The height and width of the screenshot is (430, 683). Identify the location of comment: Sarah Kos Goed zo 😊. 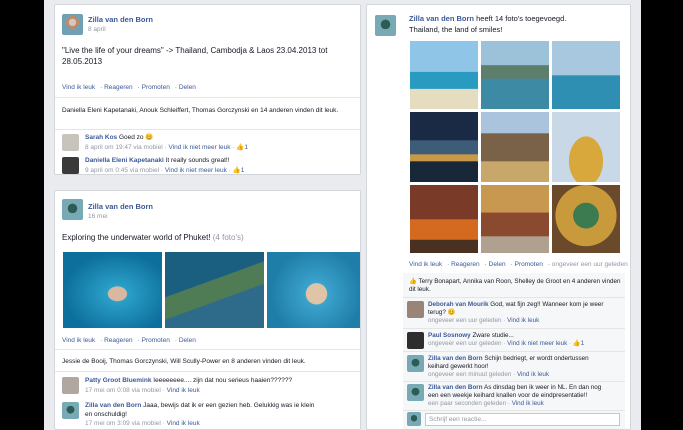
(119, 138).